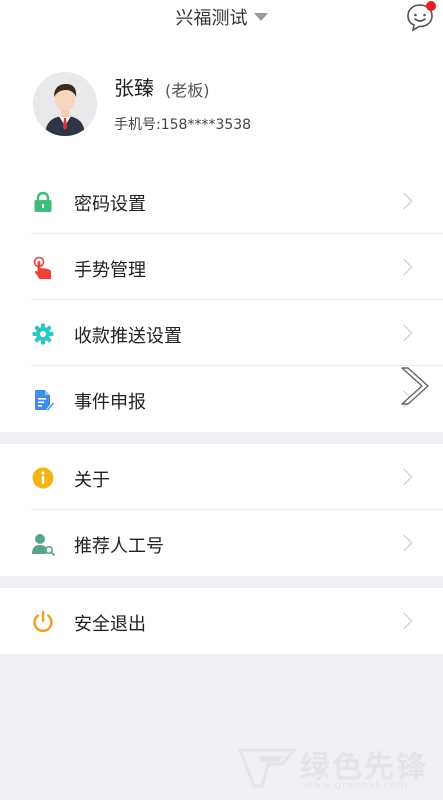 Image resolution: width=443 pixels, height=800 pixels. I want to click on gear-icon, so click(43, 334).